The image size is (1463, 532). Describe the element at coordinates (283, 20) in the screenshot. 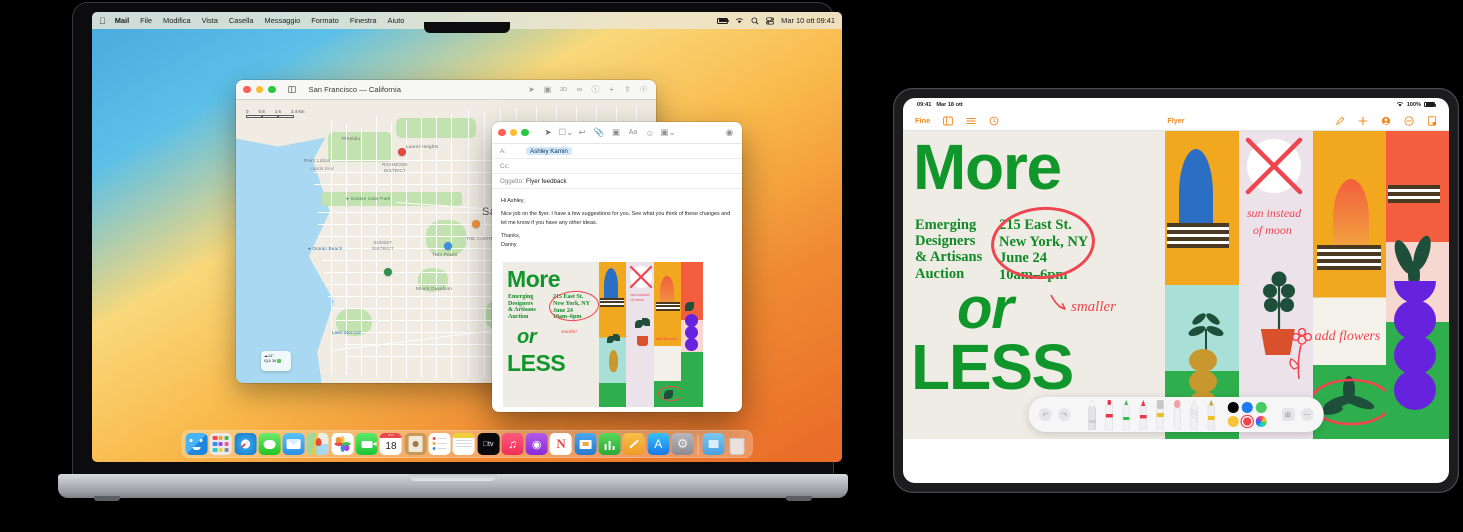

I see `menu-item-messaggio: Messaggio` at that location.